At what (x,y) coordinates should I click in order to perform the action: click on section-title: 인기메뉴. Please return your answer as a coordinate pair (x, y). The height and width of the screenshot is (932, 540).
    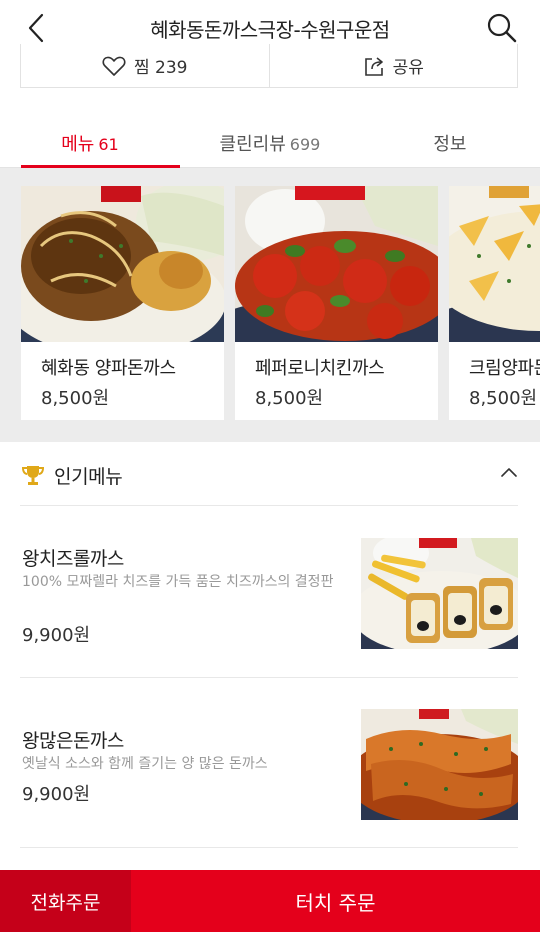
    Looking at the image, I should click on (88, 477).